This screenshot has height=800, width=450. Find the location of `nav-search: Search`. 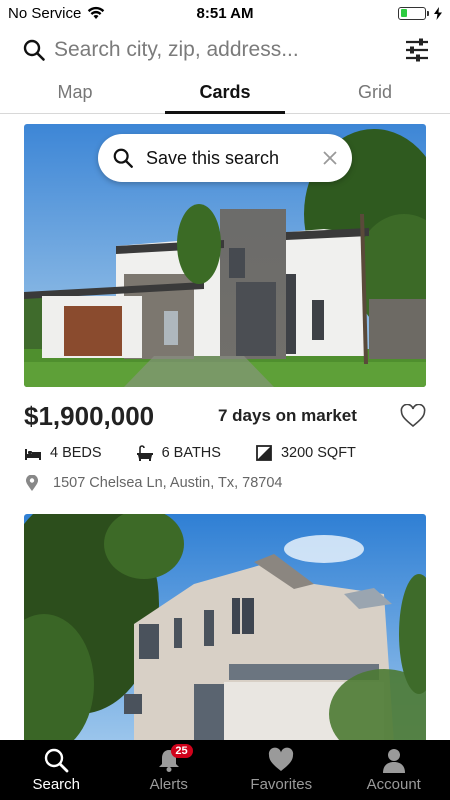

nav-search: Search is located at coordinates (56, 770).